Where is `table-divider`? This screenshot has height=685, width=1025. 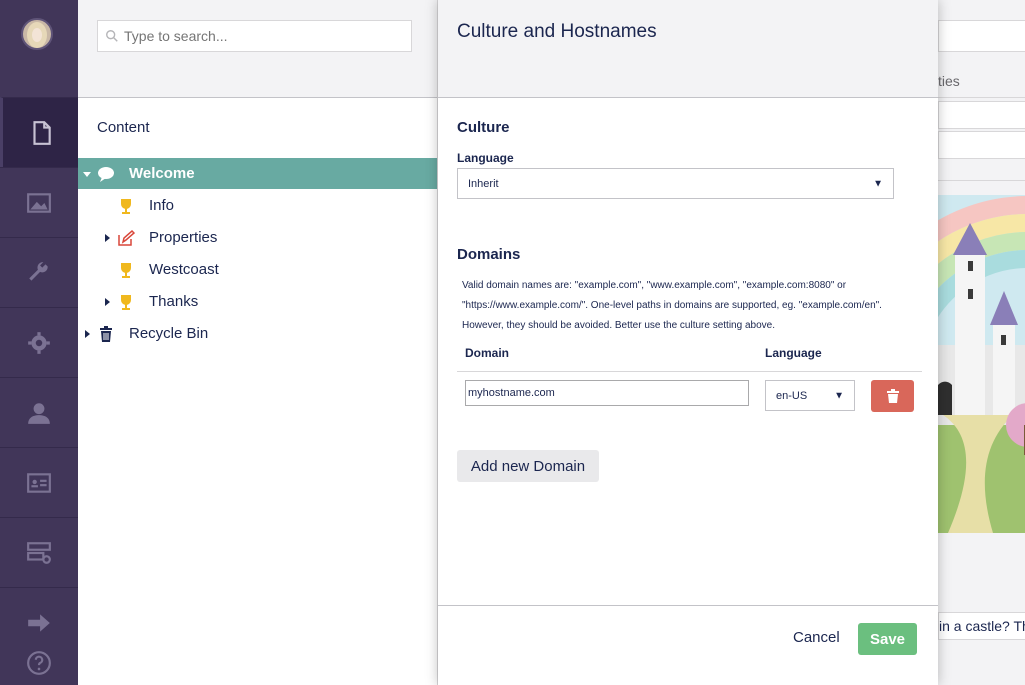 table-divider is located at coordinates (689, 371).